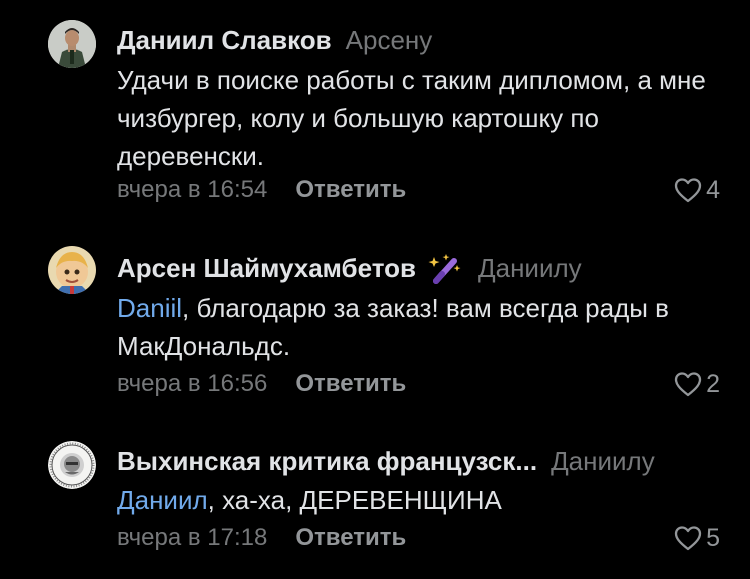 This screenshot has width=750, height=579. What do you see at coordinates (713, 537) in the screenshot?
I see `like-count: 5` at bounding box center [713, 537].